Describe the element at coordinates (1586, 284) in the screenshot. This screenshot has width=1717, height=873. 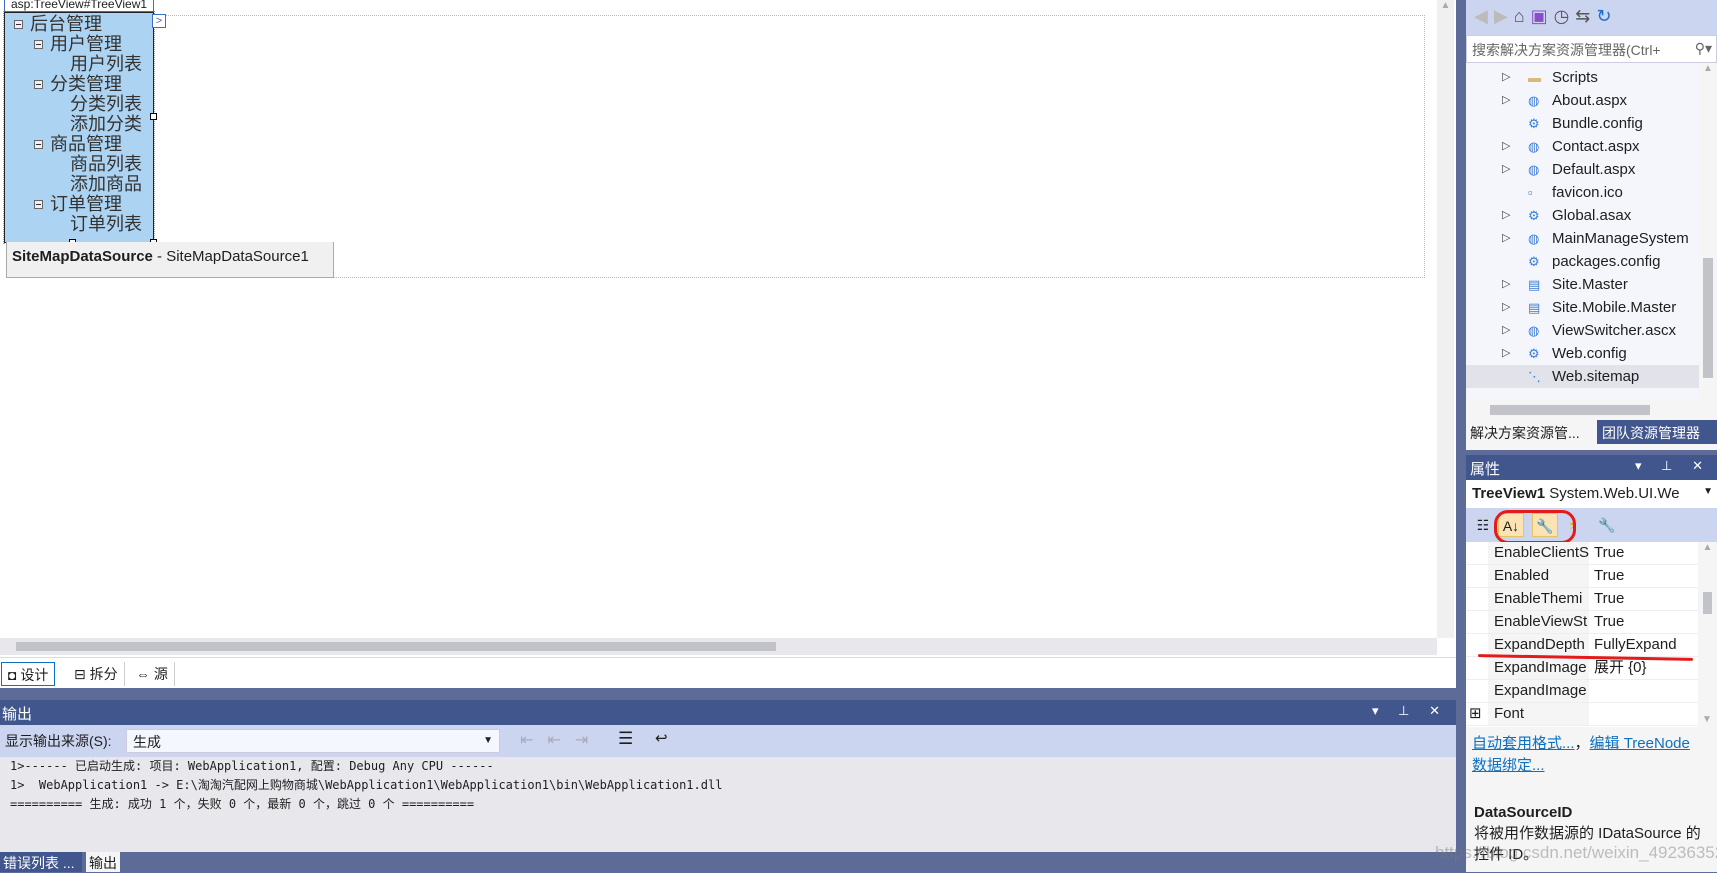
I see `solution-item: ▷ ▤ Site.Master` at that location.